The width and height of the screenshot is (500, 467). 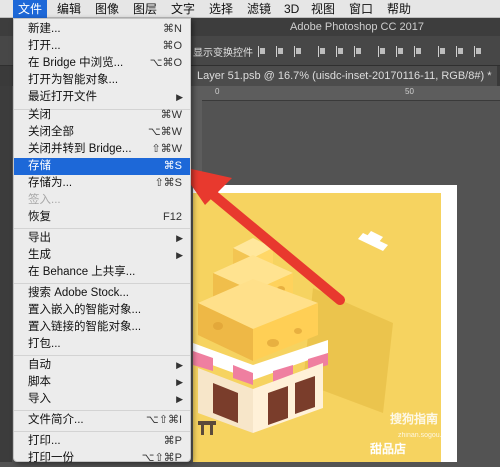 What do you see at coordinates (102, 255) in the screenshot?
I see `menu-item-generate: 生成 ▶` at bounding box center [102, 255].